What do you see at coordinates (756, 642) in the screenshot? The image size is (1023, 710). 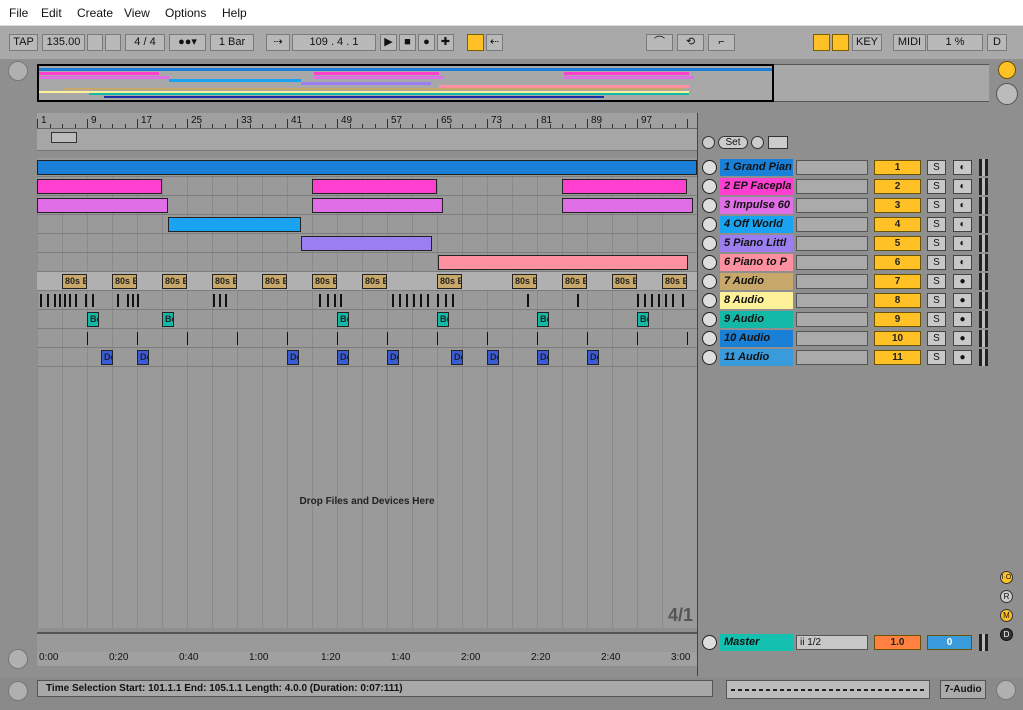 I see `master-name: Master` at bounding box center [756, 642].